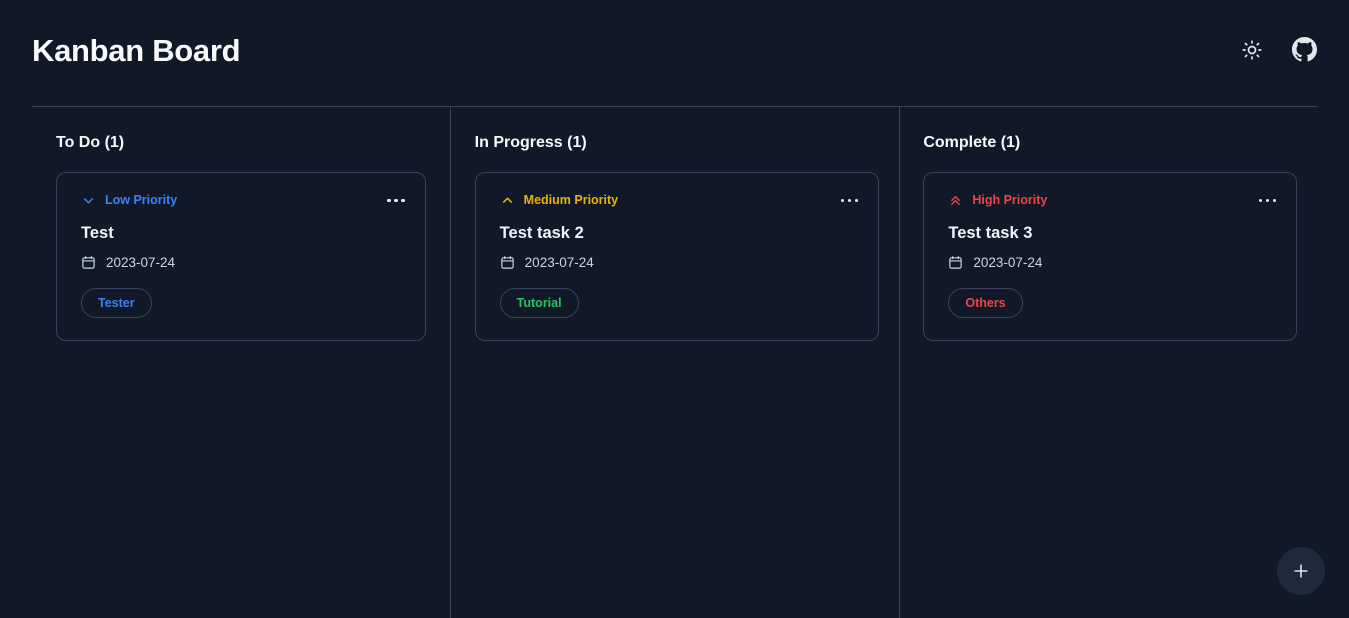 The image size is (1349, 618). What do you see at coordinates (1113, 200) in the screenshot?
I see `card-header: High Priority` at bounding box center [1113, 200].